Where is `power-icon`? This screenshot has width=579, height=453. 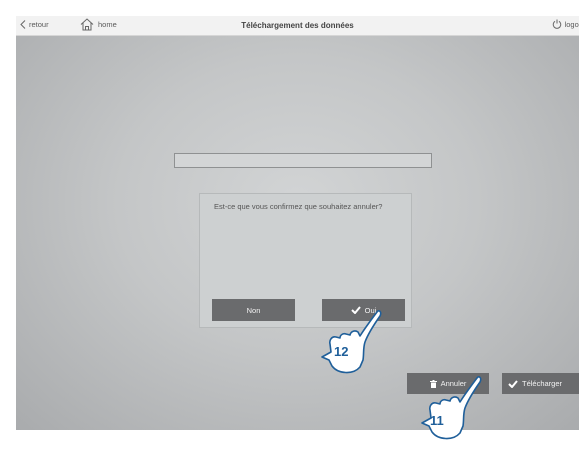 power-icon is located at coordinates (556, 24).